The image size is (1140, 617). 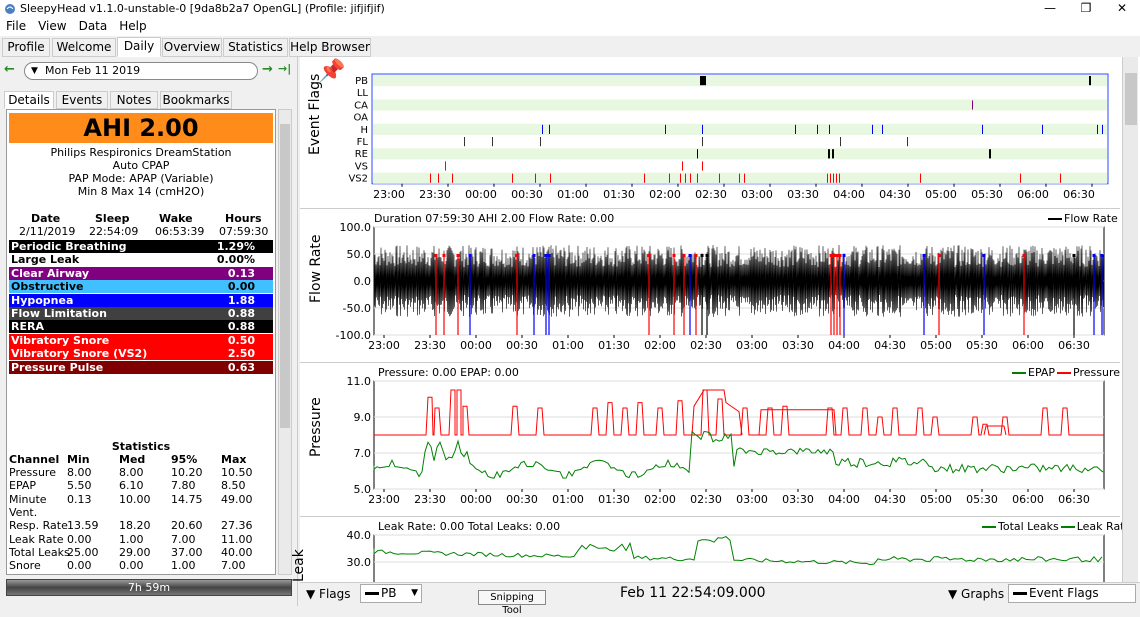 What do you see at coordinates (183, 573) in the screenshot?
I see `stat-cell: 2.24` at bounding box center [183, 573].